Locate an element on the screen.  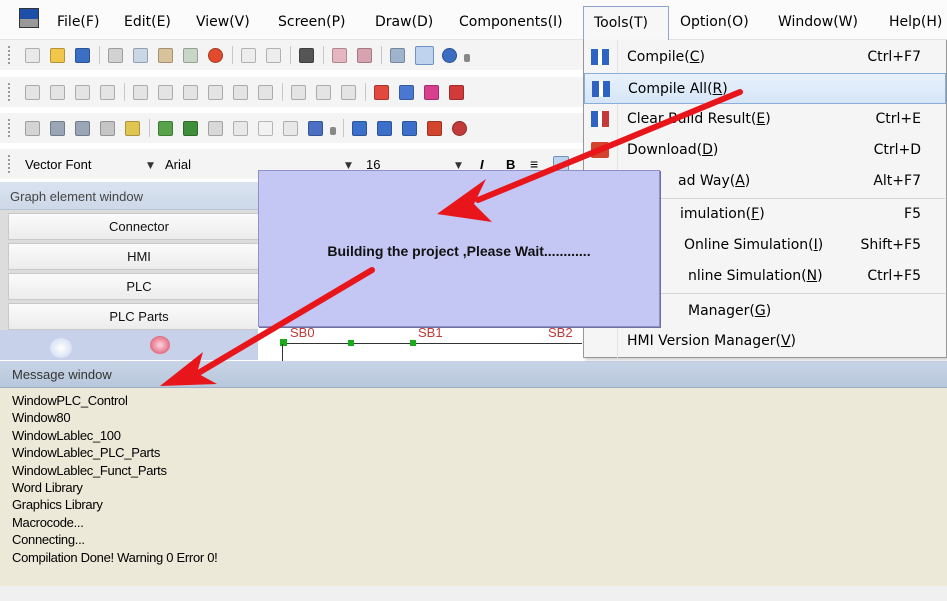
compile-icon is located at coordinates (600, 57).